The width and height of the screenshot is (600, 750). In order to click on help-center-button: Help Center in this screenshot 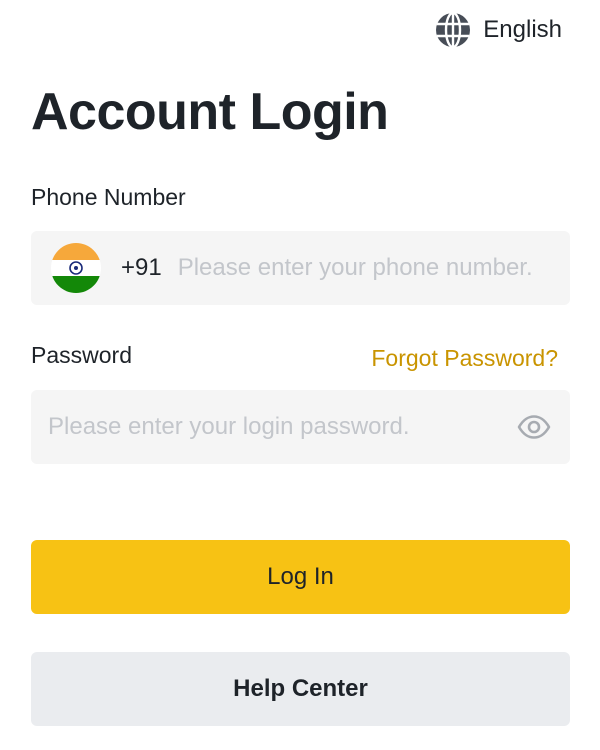, I will do `click(300, 689)`.